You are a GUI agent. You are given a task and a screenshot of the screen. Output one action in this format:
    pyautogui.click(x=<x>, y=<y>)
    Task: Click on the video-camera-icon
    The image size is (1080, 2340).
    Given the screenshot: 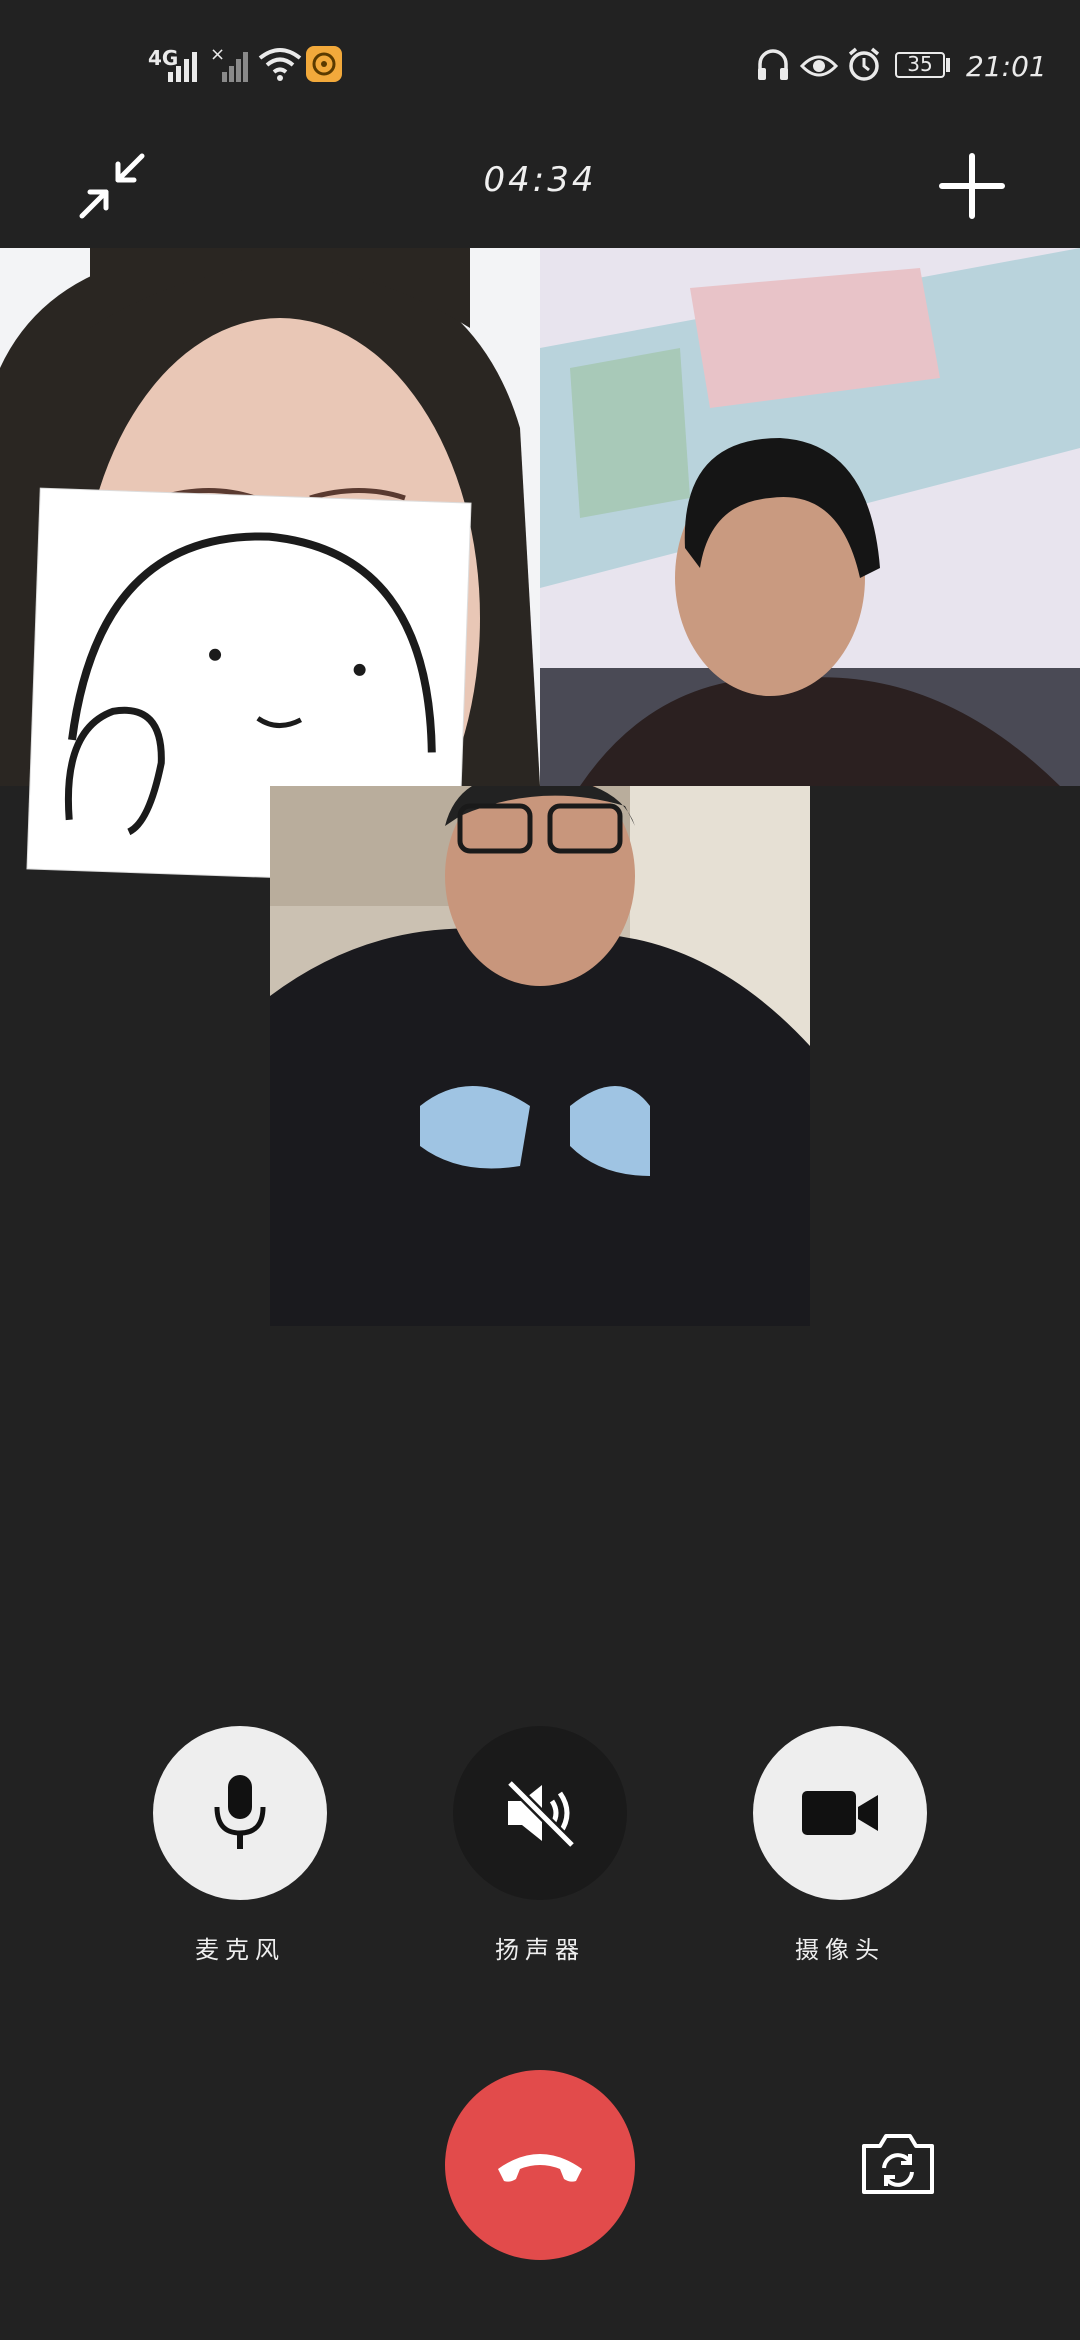 What is the action you would take?
    pyautogui.click(x=840, y=1813)
    